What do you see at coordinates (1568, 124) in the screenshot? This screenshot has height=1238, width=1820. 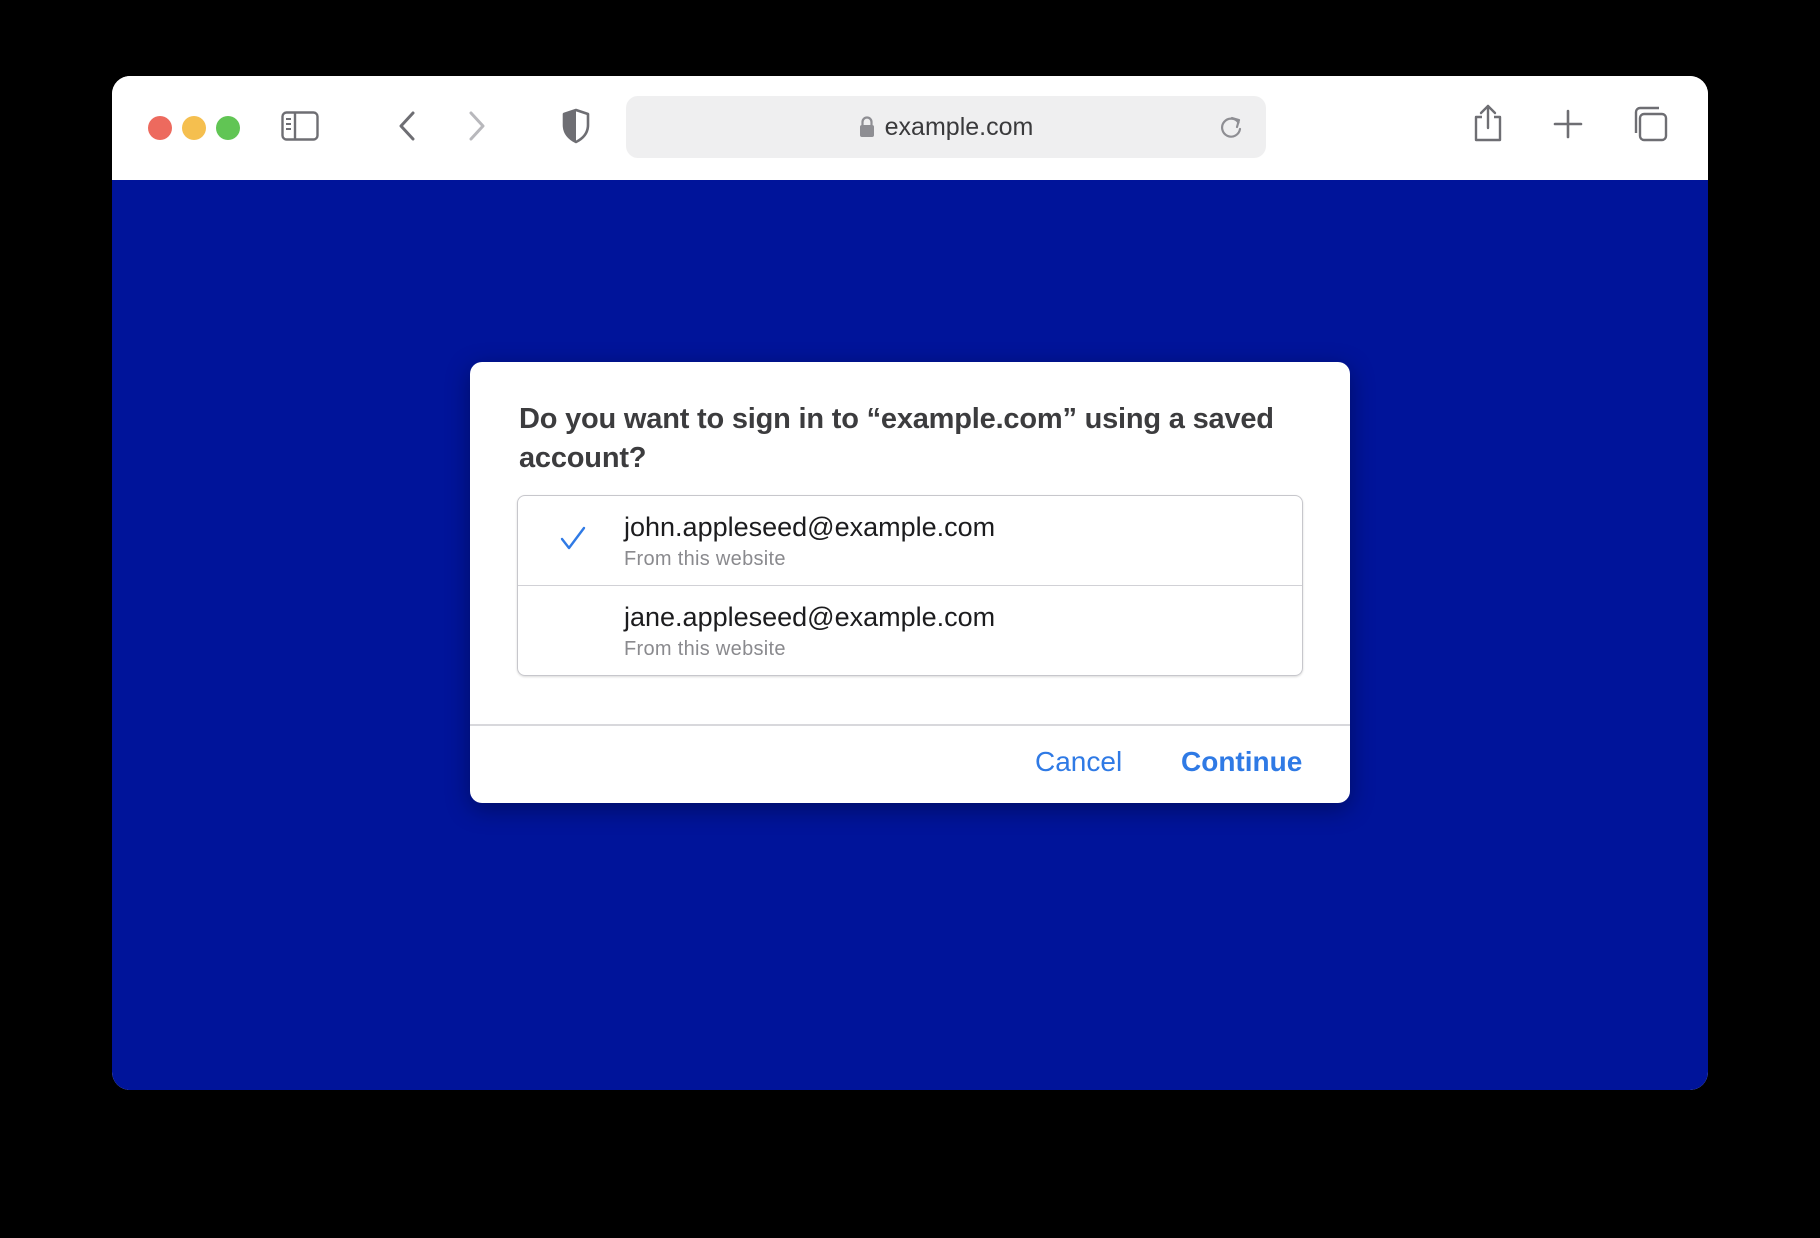 I see `new-tab-icon` at bounding box center [1568, 124].